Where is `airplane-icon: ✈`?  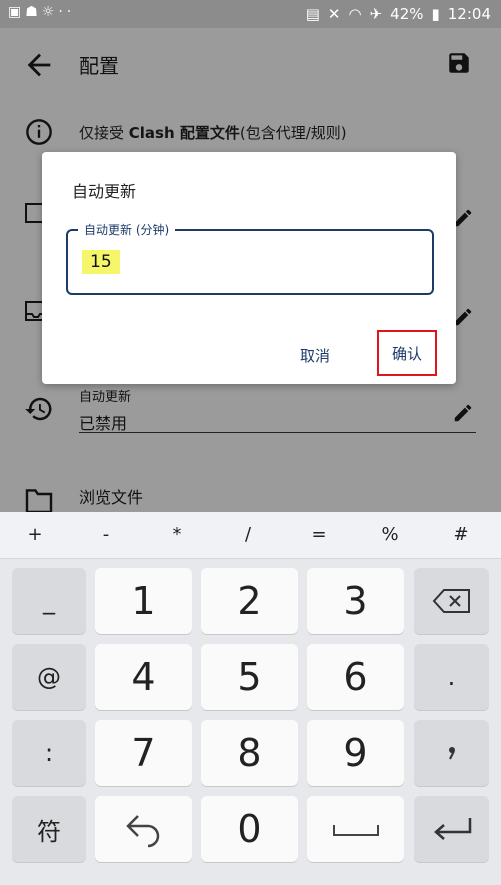
airplane-icon: ✈ is located at coordinates (376, 14).